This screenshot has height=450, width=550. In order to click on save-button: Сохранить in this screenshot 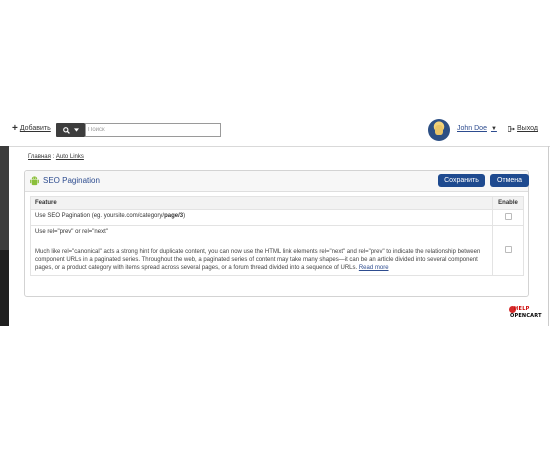, I will do `click(461, 180)`.